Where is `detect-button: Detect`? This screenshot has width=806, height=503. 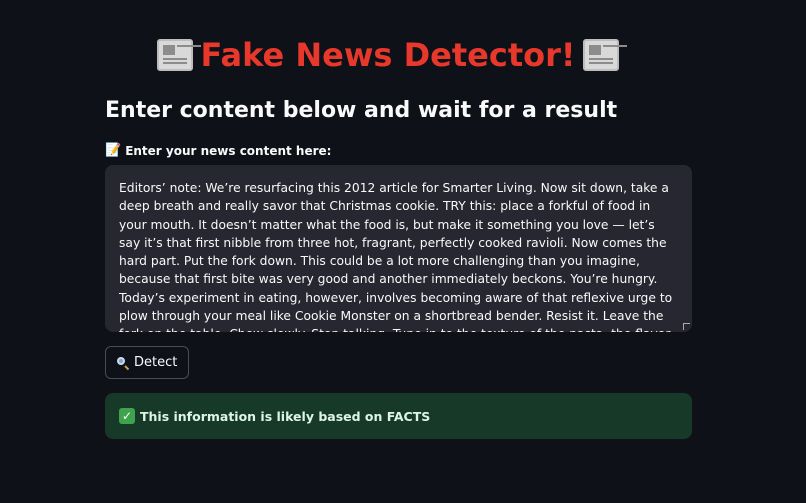
detect-button: Detect is located at coordinates (147, 362).